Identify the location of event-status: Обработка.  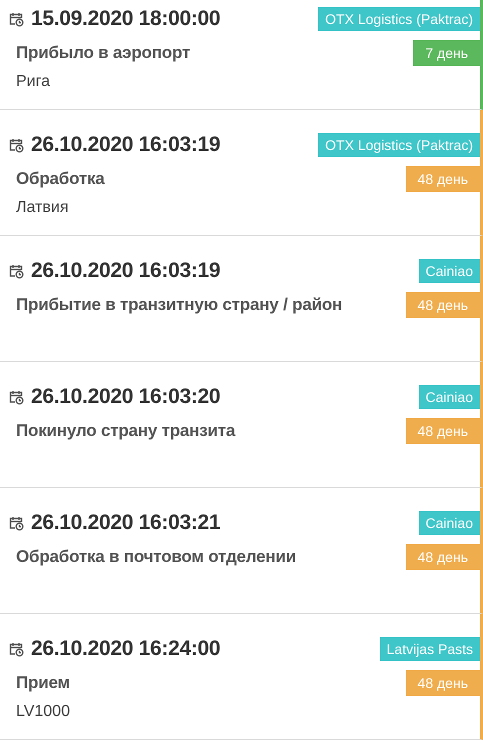
(60, 179).